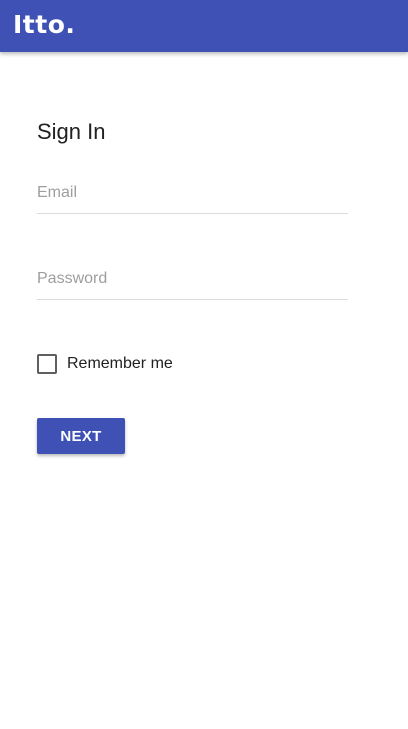 The width and height of the screenshot is (408, 729). What do you see at coordinates (192, 279) in the screenshot?
I see `password-input` at bounding box center [192, 279].